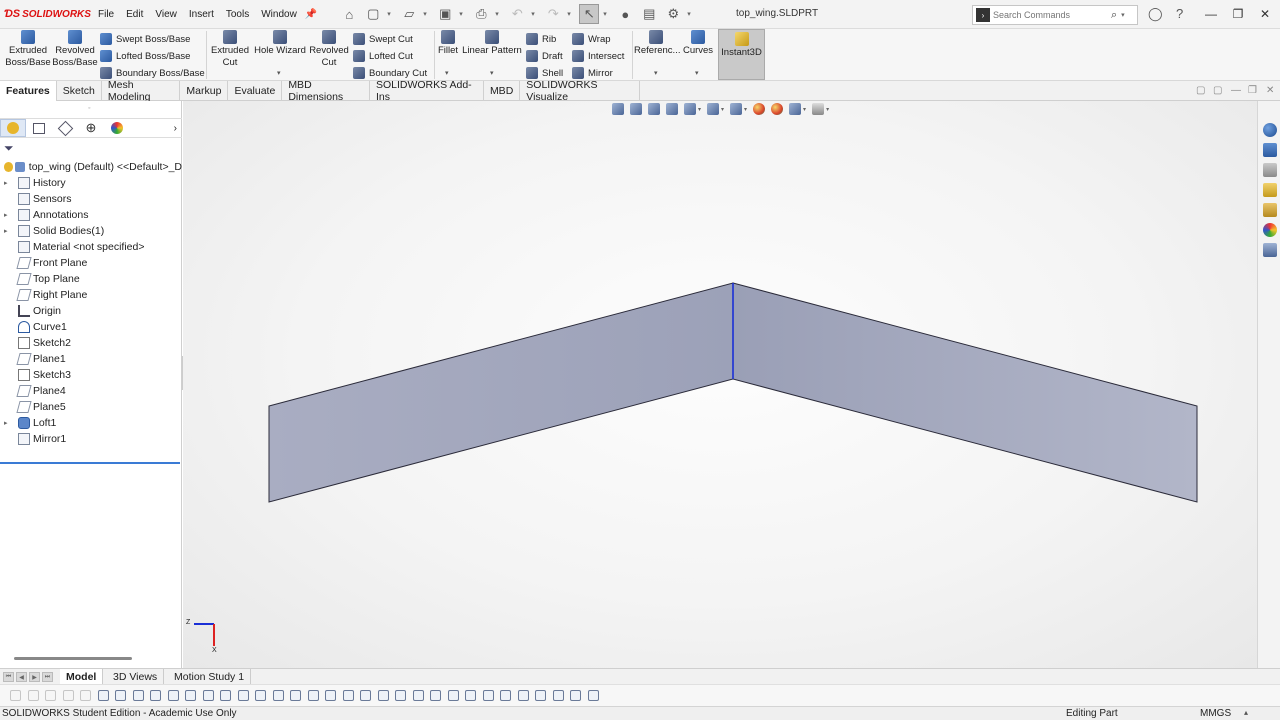 This screenshot has width=1280, height=720. Describe the element at coordinates (492, 43) in the screenshot. I see `linear-pattern-button: Linear Pattern` at that location.